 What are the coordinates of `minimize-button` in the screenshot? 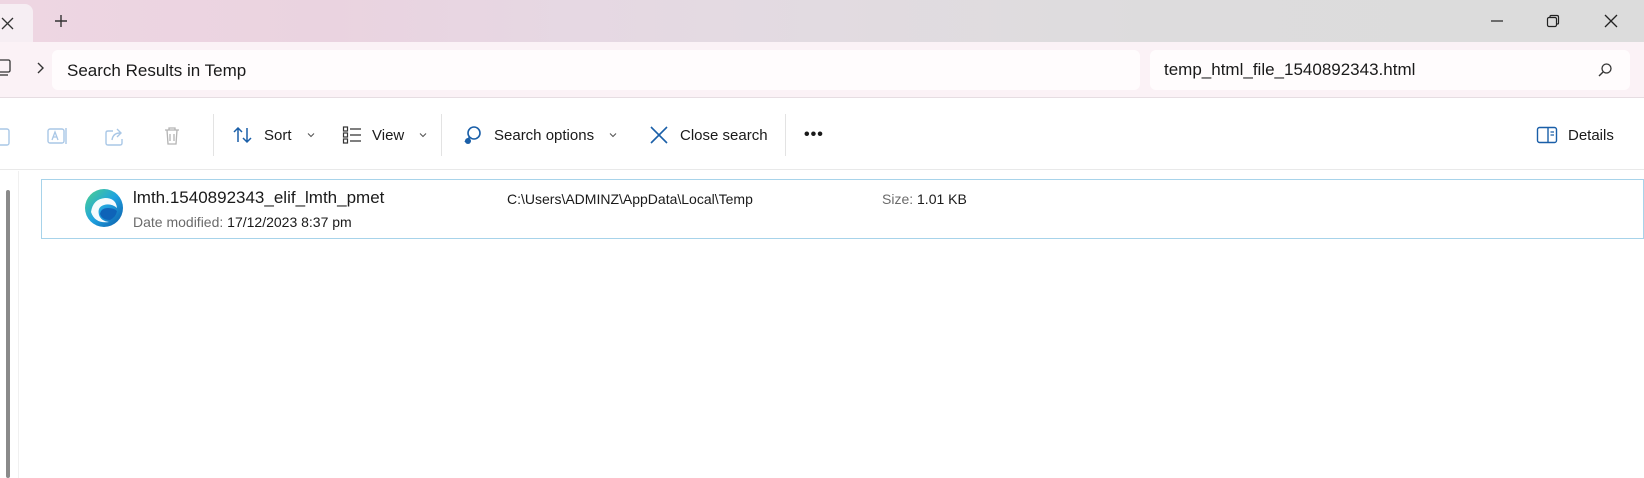 It's located at (1497, 21).